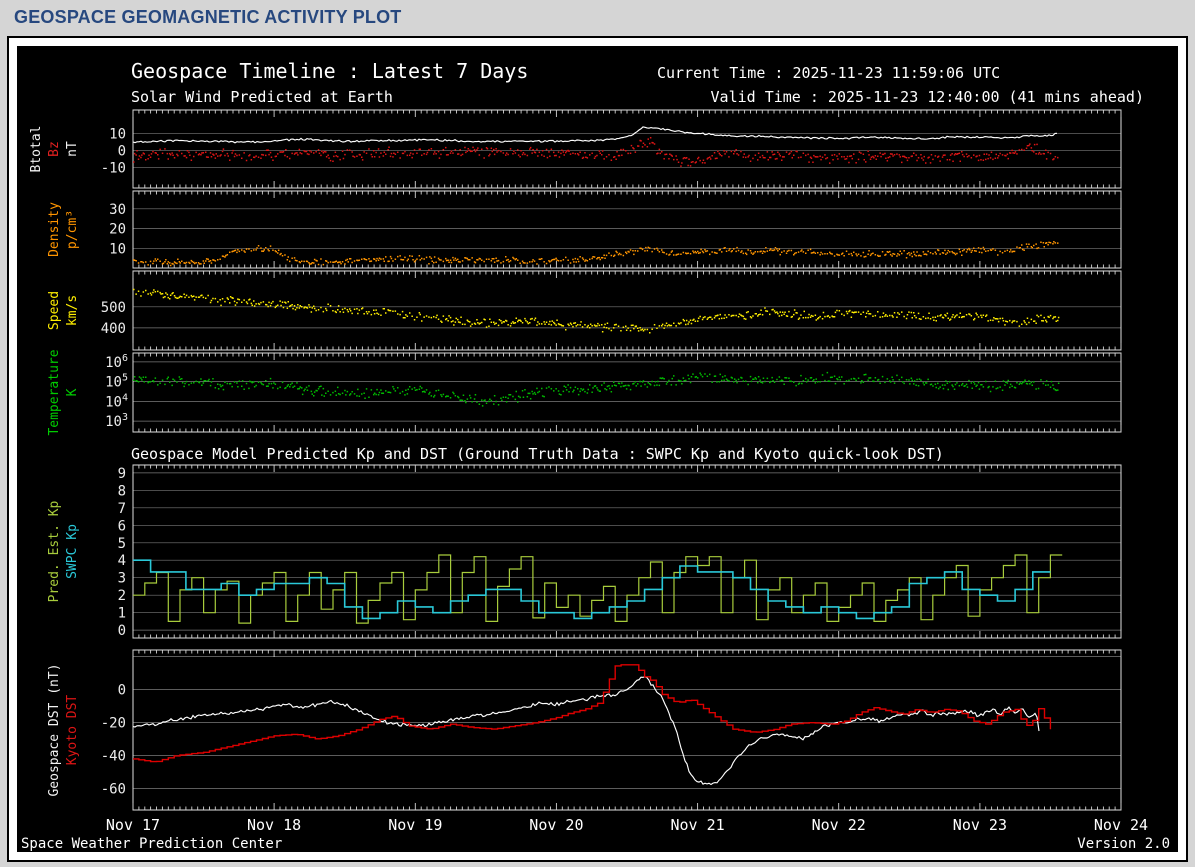  Describe the element at coordinates (152, 844) in the screenshot. I see `footer-source-label: Space Weather Prediction Center` at that location.